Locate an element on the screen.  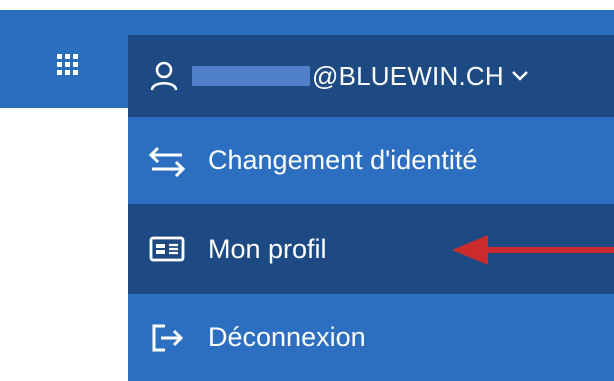
redacted-text is located at coordinates (251, 76).